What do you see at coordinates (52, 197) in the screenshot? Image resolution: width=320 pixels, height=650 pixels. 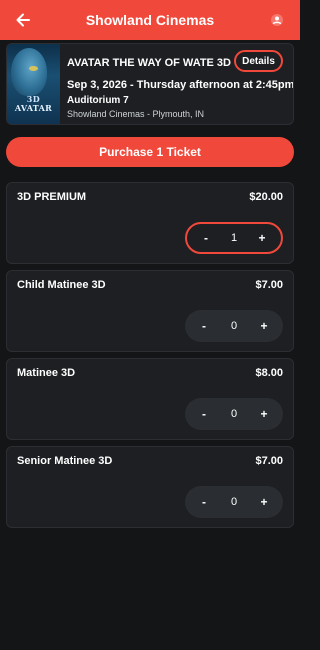 I see `ticket-type-name: 3D PREMIUM` at bounding box center [52, 197].